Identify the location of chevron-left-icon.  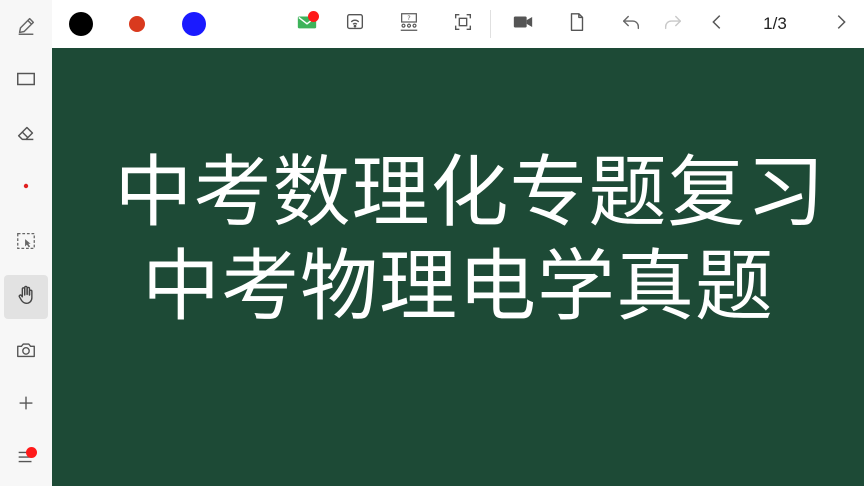
(717, 24).